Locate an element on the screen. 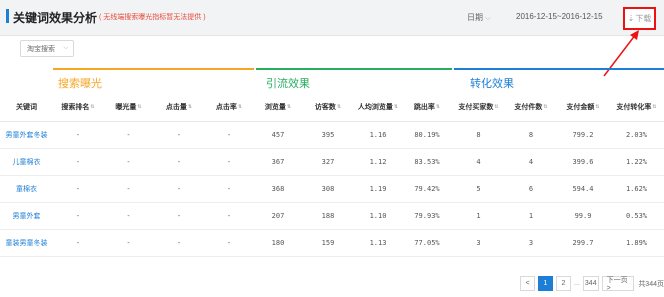  page-total: 共344页 is located at coordinates (651, 284).